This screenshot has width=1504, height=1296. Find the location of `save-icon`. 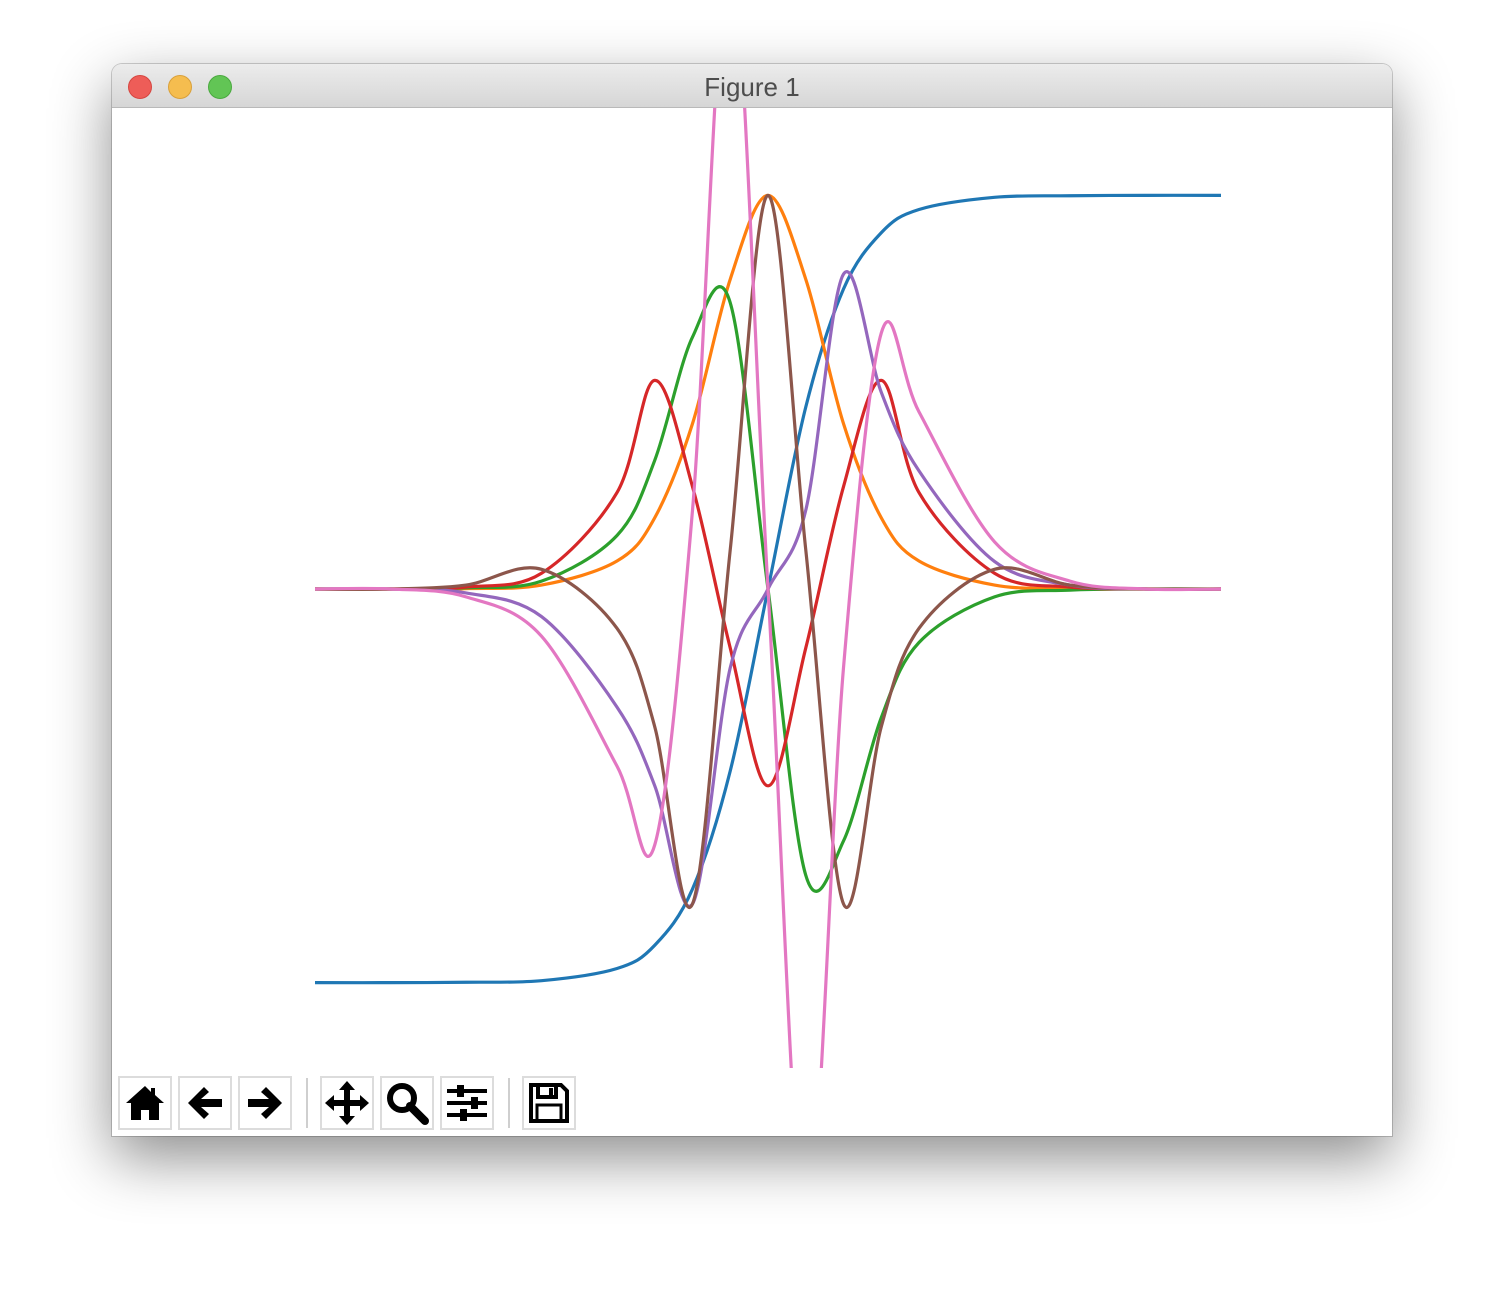

save-icon is located at coordinates (549, 1103).